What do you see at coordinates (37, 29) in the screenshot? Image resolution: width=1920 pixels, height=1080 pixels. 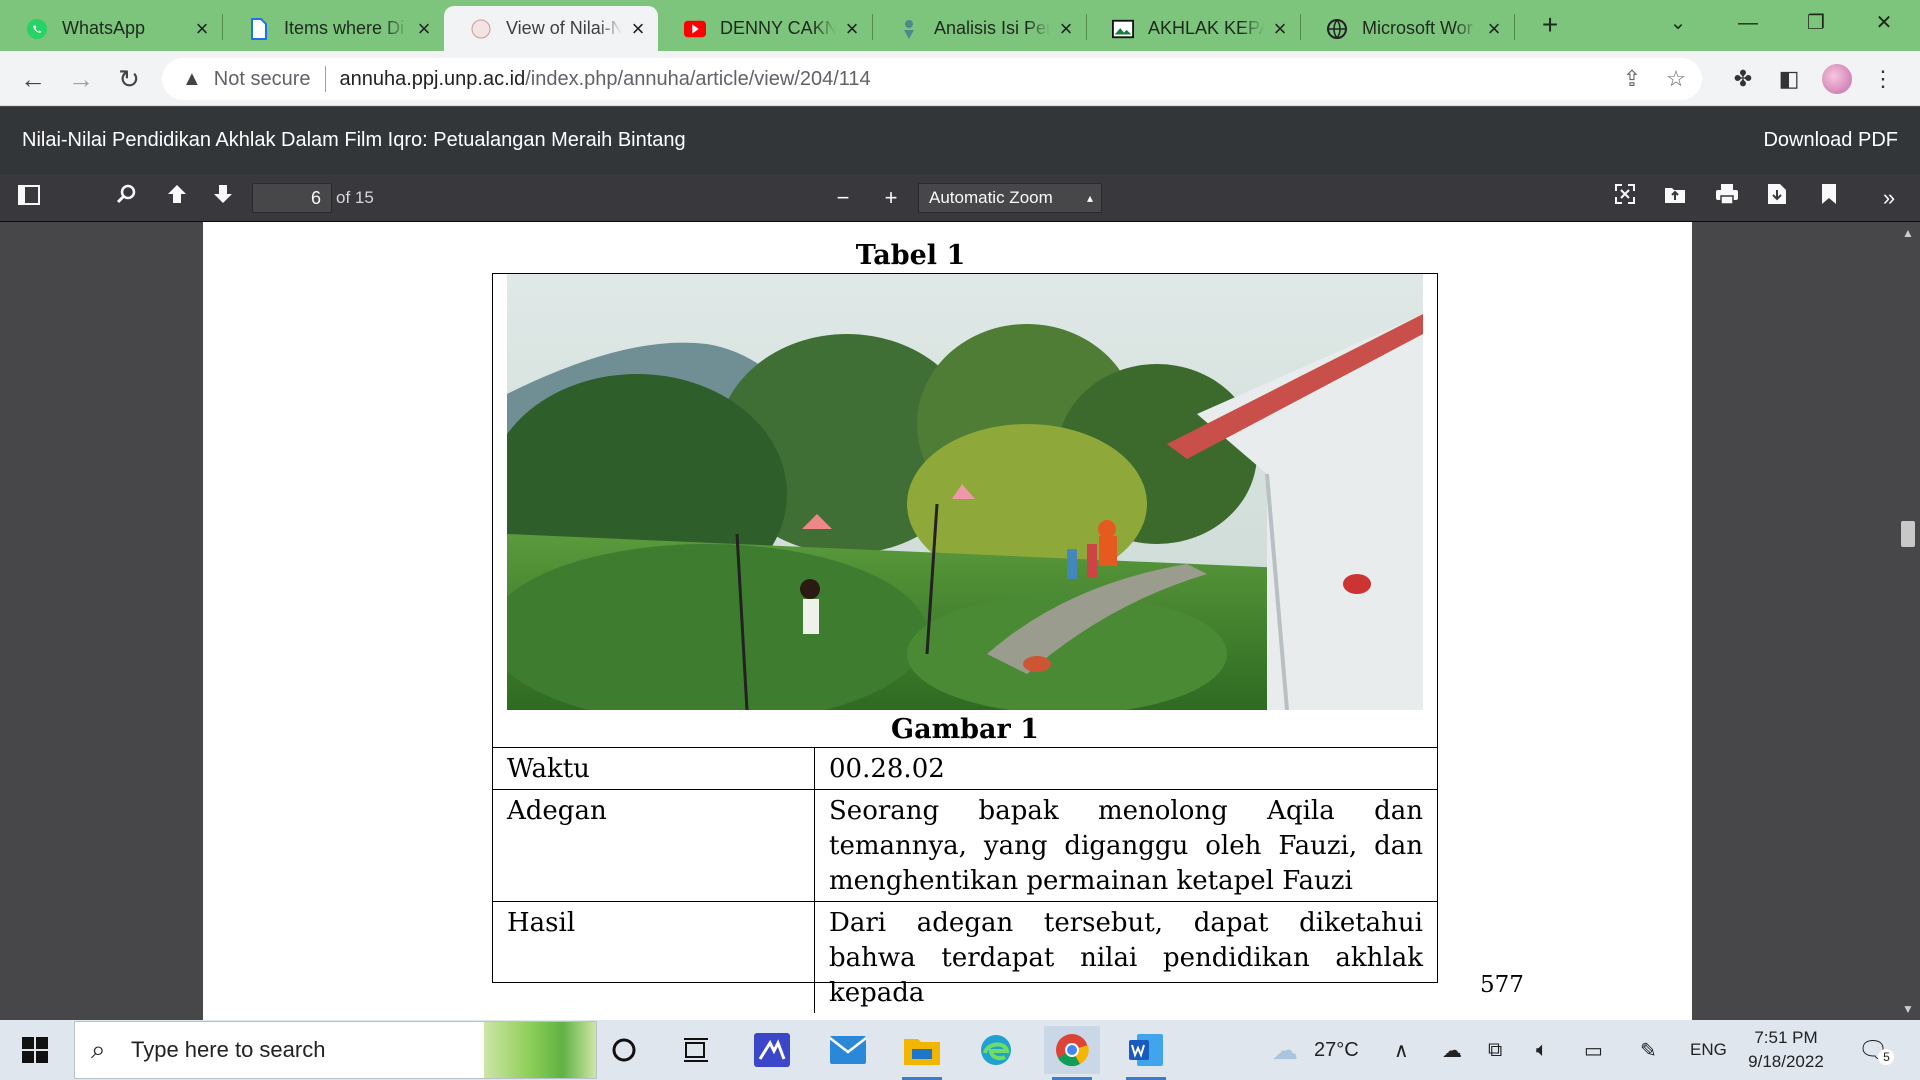 I see `whatsapp-icon` at bounding box center [37, 29].